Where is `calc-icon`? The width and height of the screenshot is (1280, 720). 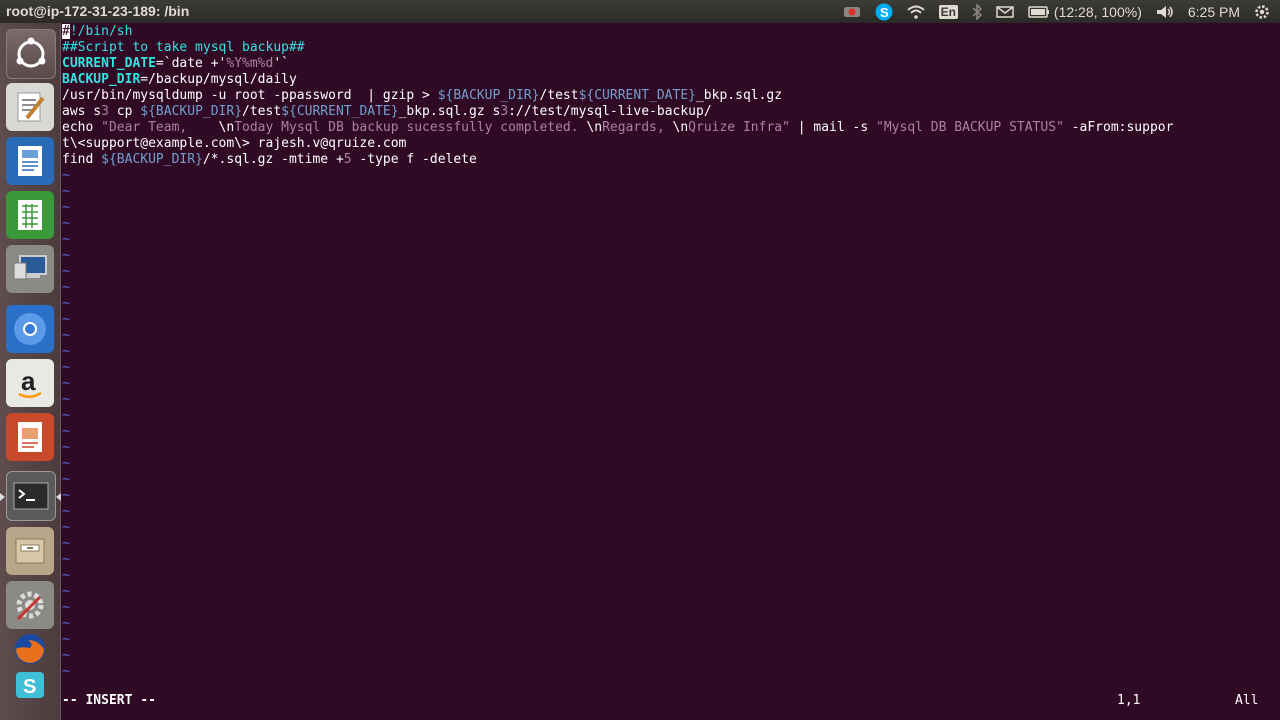
calc-icon is located at coordinates (30, 215).